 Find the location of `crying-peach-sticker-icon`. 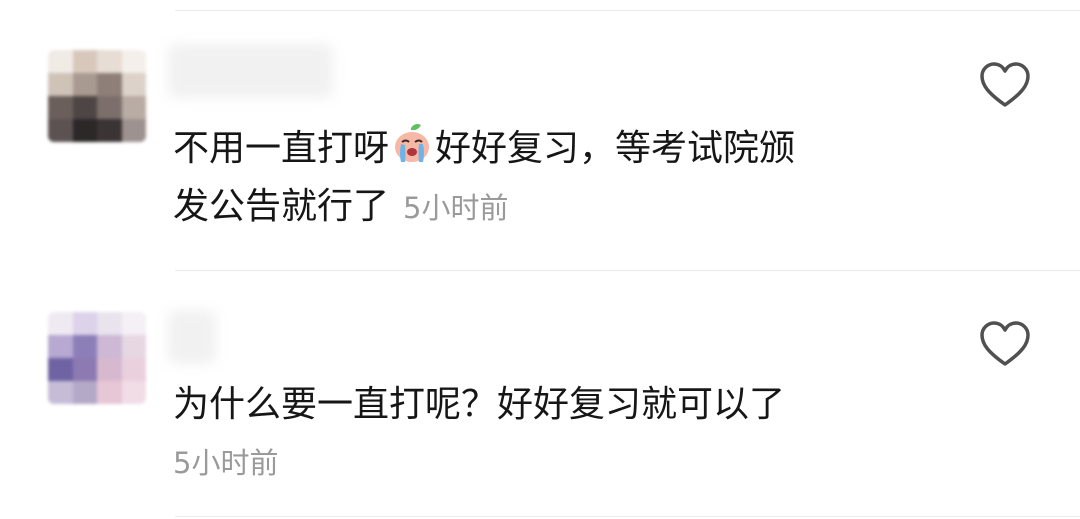

crying-peach-sticker-icon is located at coordinates (412, 143).